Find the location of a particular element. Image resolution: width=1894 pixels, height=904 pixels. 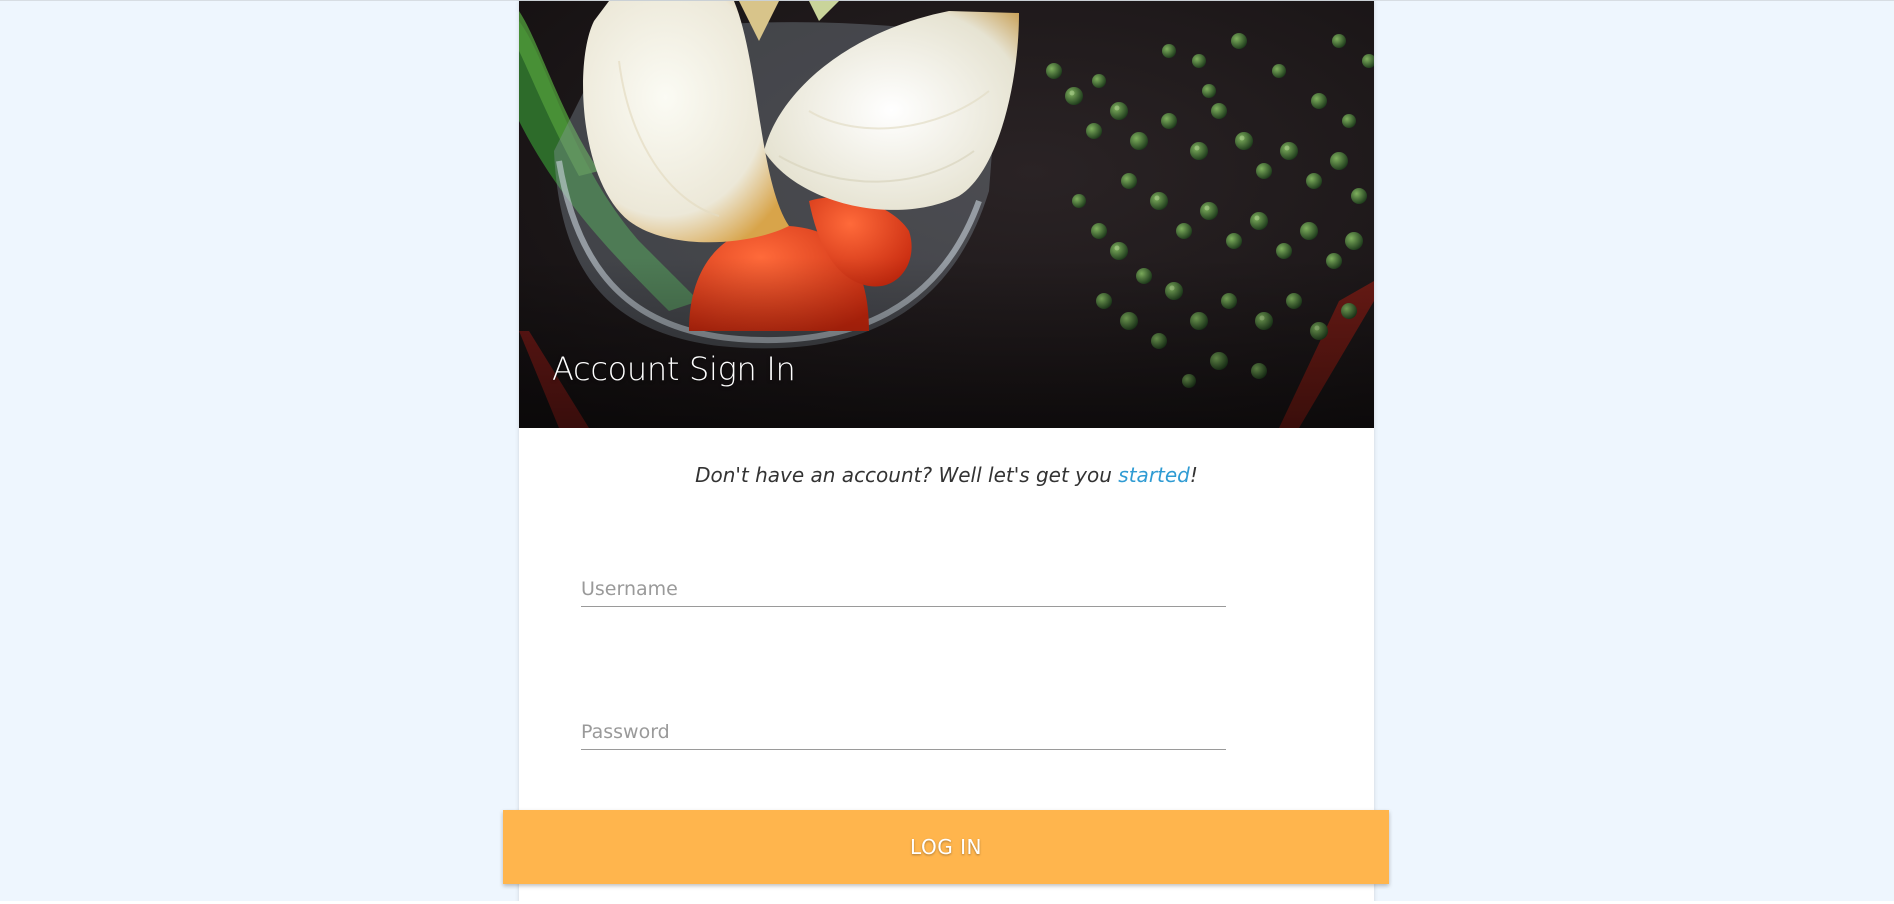

signup-prompt-suffix: ! is located at coordinates (1193, 475).